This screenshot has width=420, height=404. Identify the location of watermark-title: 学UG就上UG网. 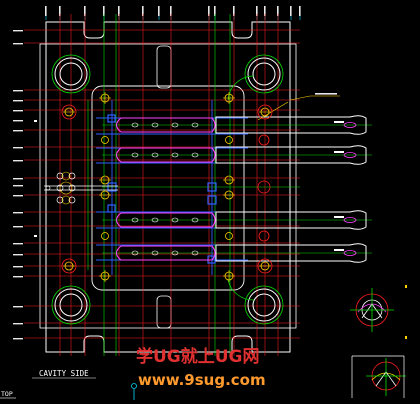
(198, 356).